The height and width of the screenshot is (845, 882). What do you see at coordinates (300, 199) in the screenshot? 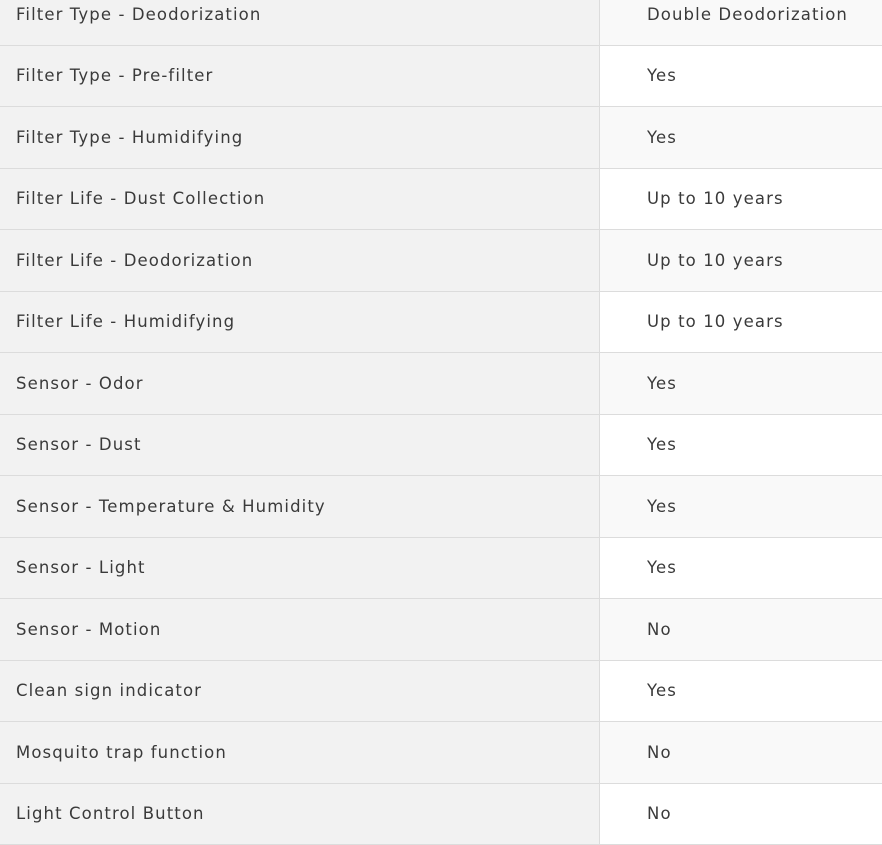
I see `spec-label: Filter Life - Dust Collection` at bounding box center [300, 199].